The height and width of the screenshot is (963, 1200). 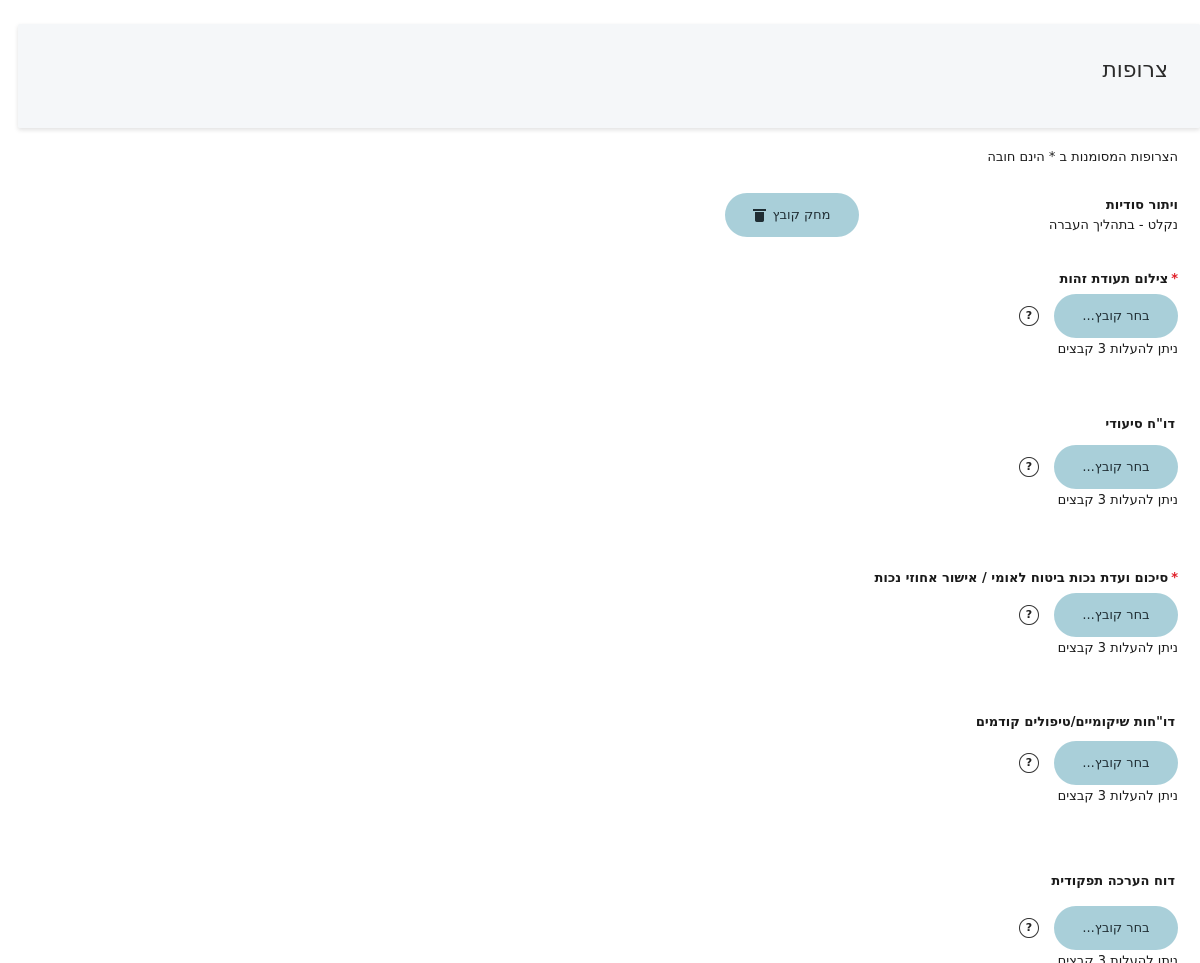 What do you see at coordinates (600, 6) in the screenshot?
I see `top-strip` at bounding box center [600, 6].